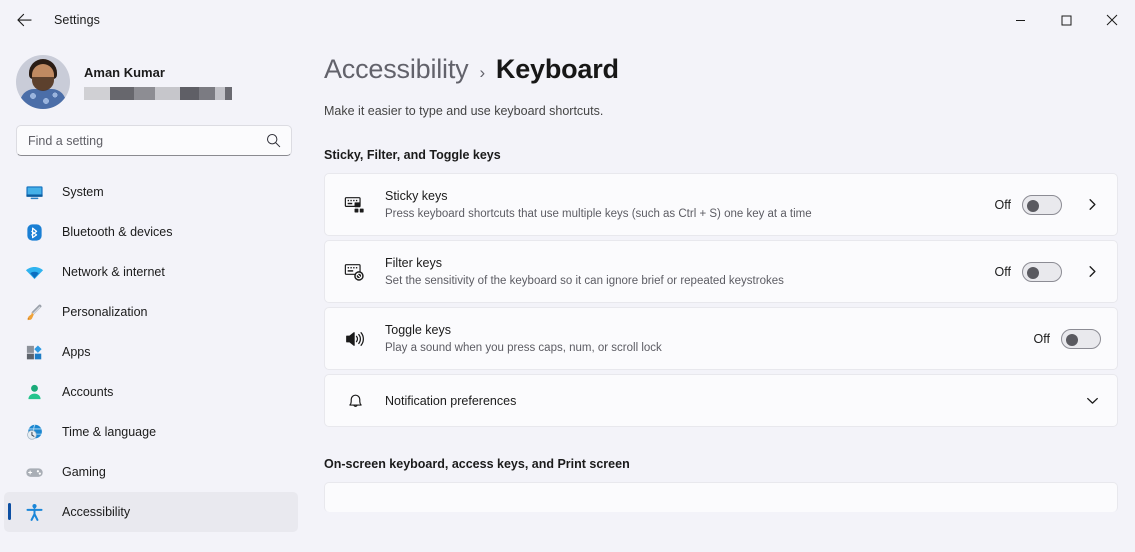  I want to click on search-input, so click(154, 140).